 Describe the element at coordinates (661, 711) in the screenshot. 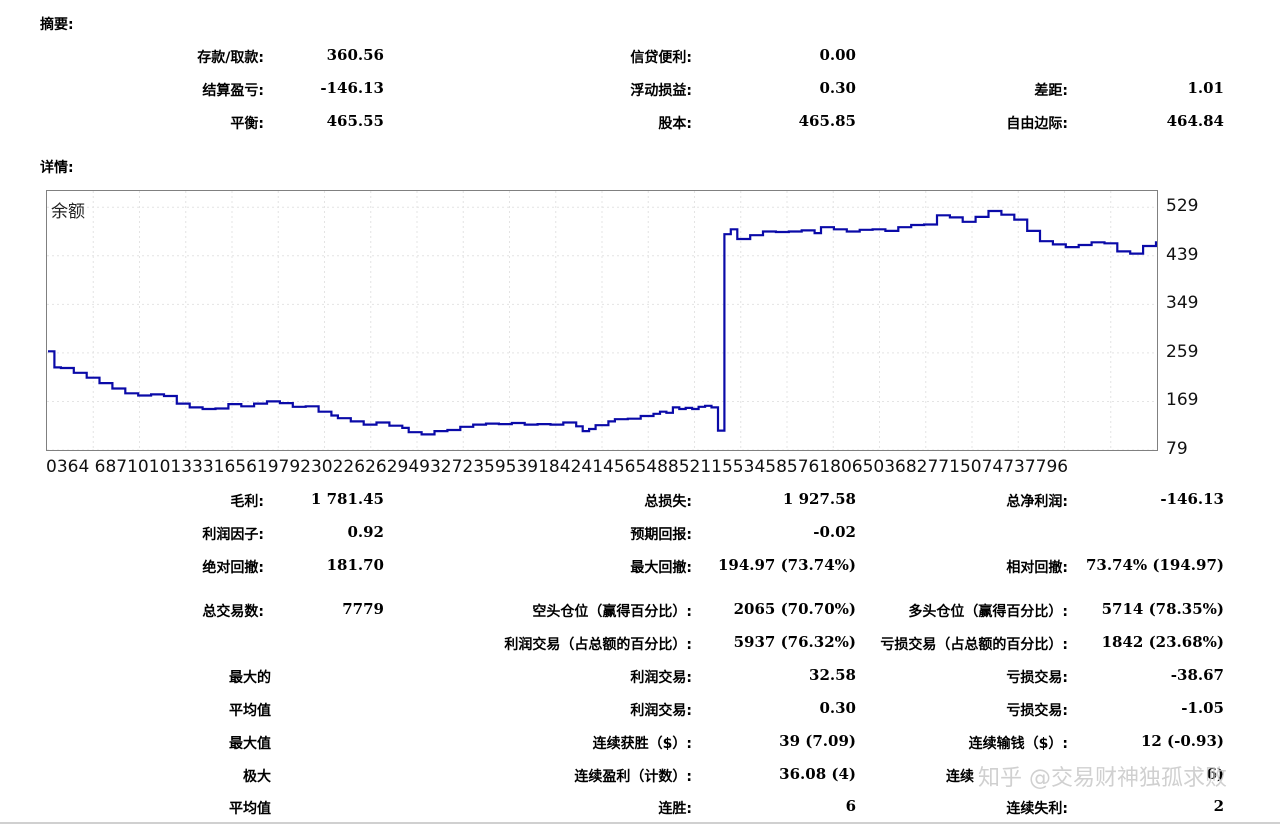

I see `average-profit-label: 利润交易:` at that location.